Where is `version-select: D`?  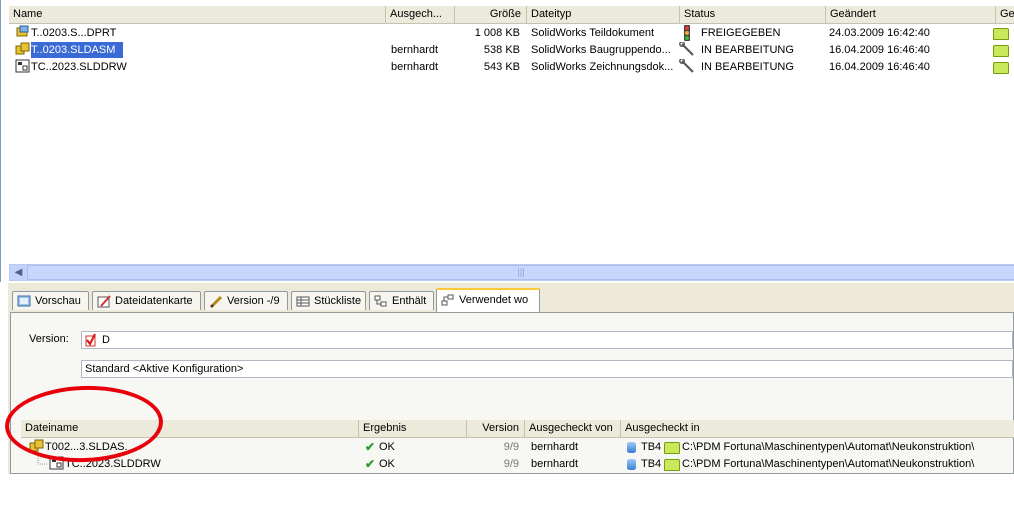 version-select: D is located at coordinates (547, 340).